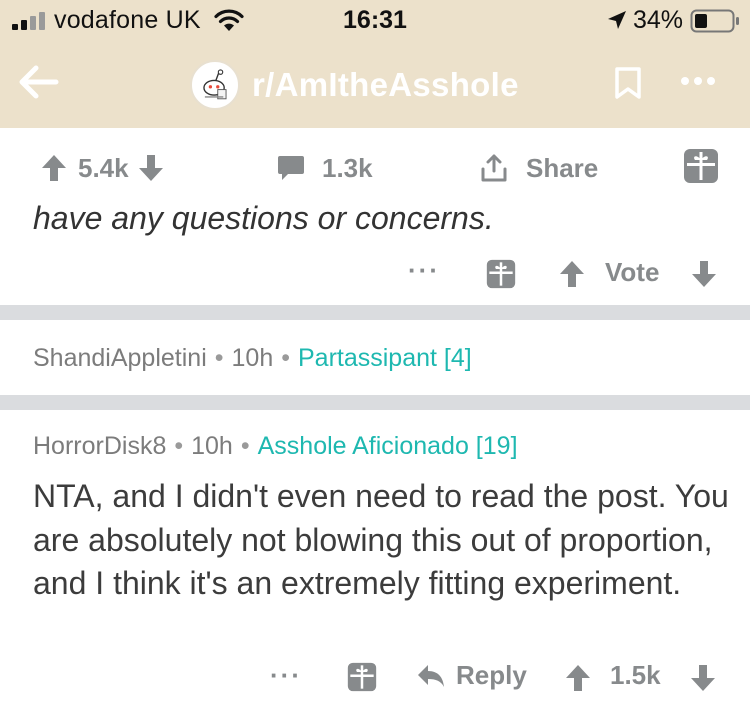 This screenshot has width=750, height=715. I want to click on share-icon, so click(494, 168).